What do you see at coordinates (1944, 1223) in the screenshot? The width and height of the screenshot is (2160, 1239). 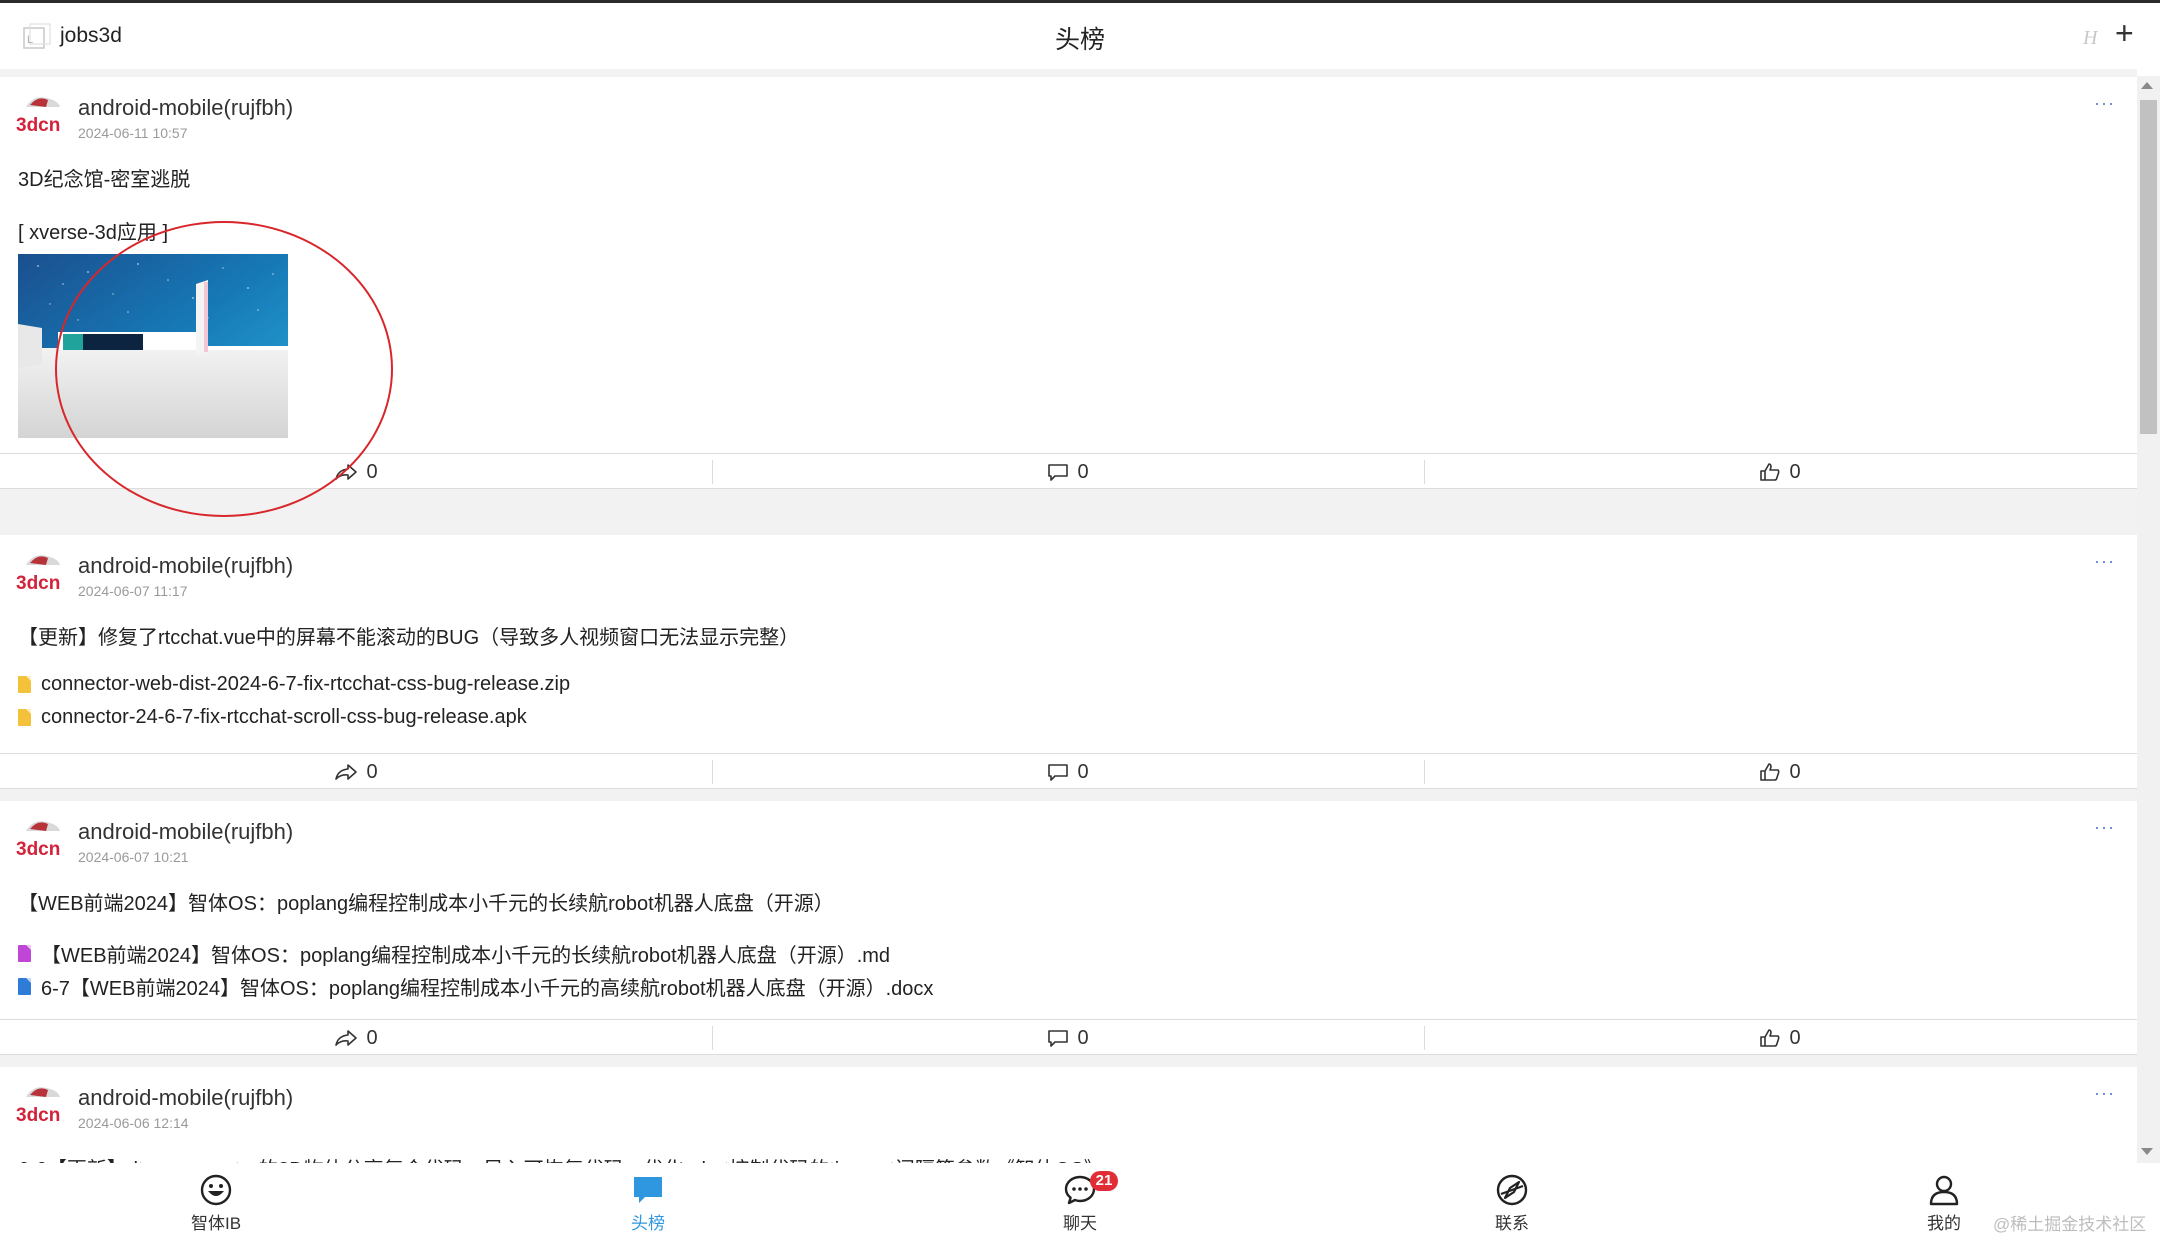 I see `nav-label: 我的` at bounding box center [1944, 1223].